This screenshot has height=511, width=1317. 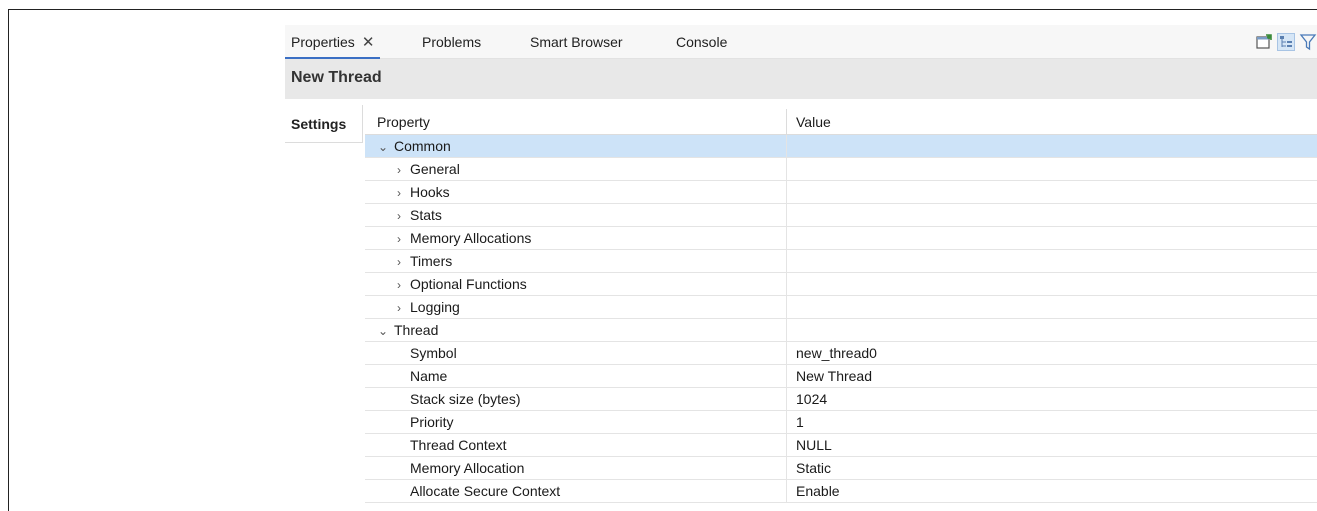 I want to click on table-row: › Stats, so click(x=841, y=215).